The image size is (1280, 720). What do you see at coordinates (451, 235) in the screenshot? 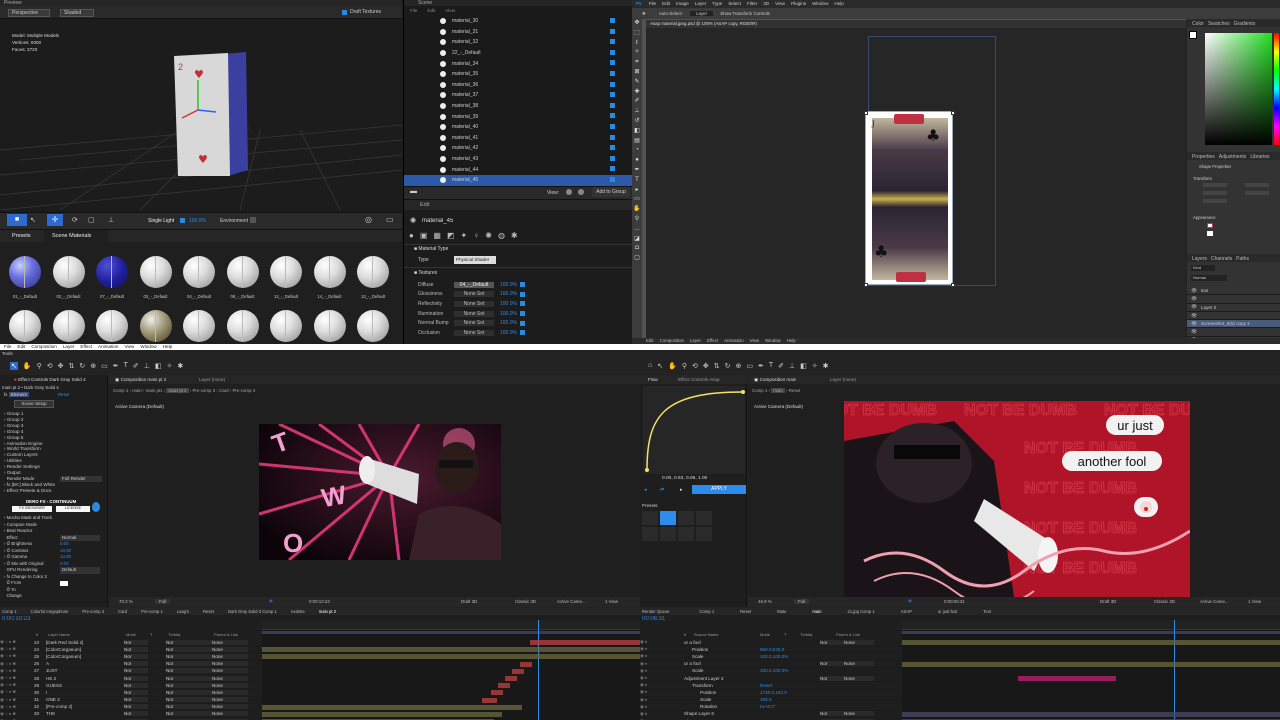
I see `cube-icon: ◩` at bounding box center [451, 235].